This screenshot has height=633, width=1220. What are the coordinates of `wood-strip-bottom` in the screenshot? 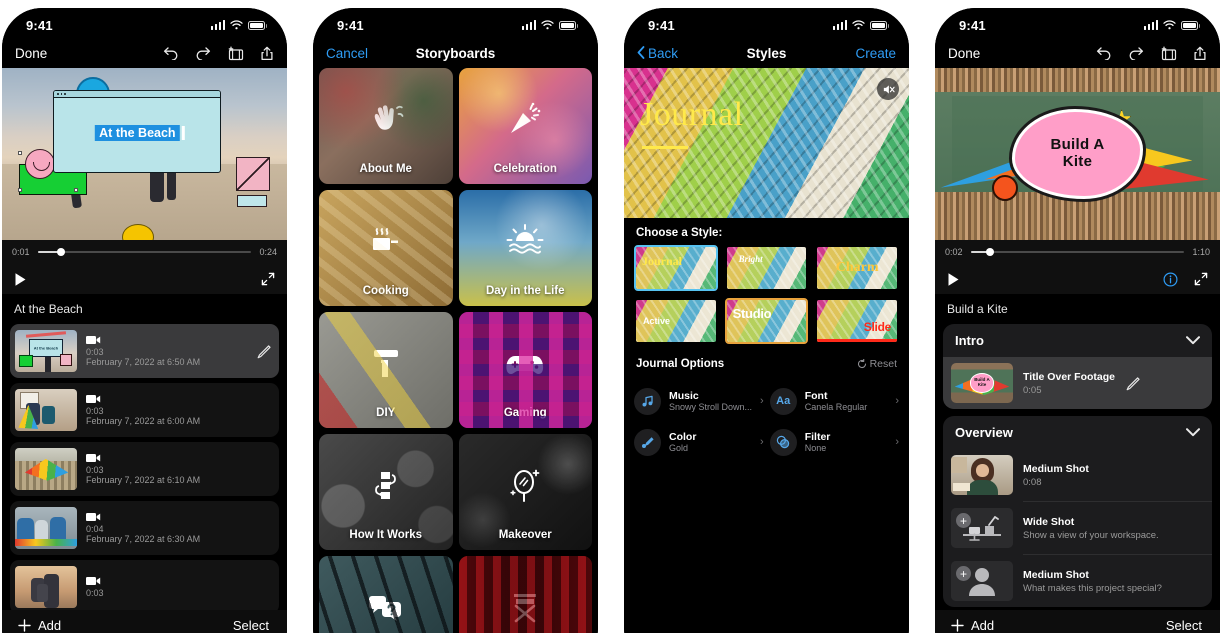 It's located at (1077, 215).